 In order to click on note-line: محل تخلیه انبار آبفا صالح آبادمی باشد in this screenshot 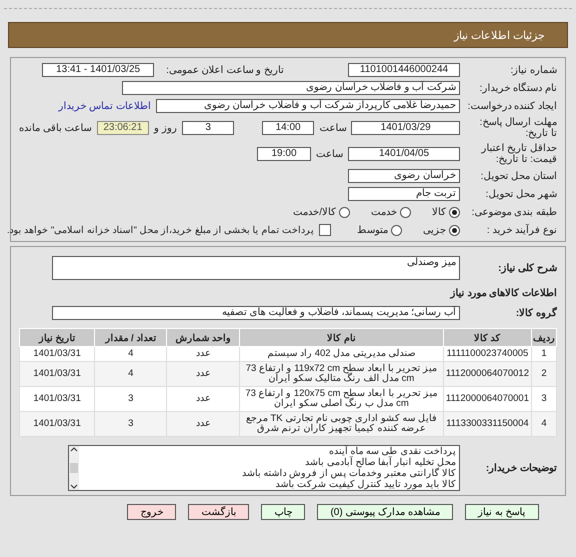, I will do `click(380, 462)`.